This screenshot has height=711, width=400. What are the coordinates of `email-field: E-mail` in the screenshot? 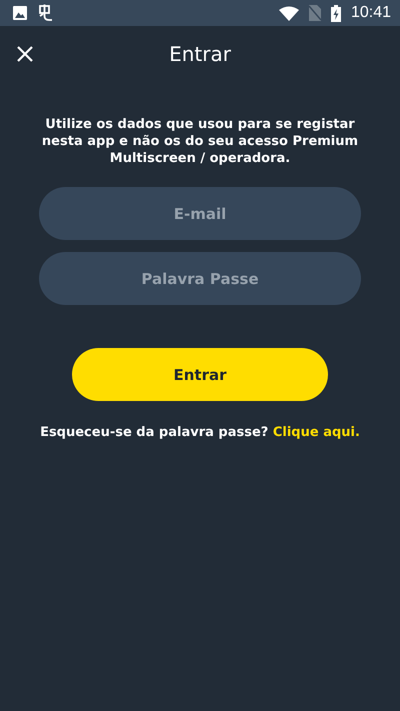 It's located at (200, 213).